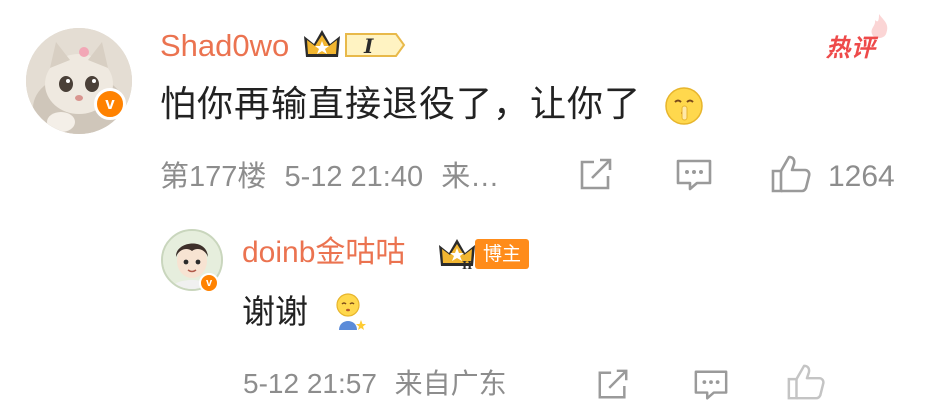 Image resolution: width=927 pixels, height=412 pixels. I want to click on reply-like-button, so click(806, 384).